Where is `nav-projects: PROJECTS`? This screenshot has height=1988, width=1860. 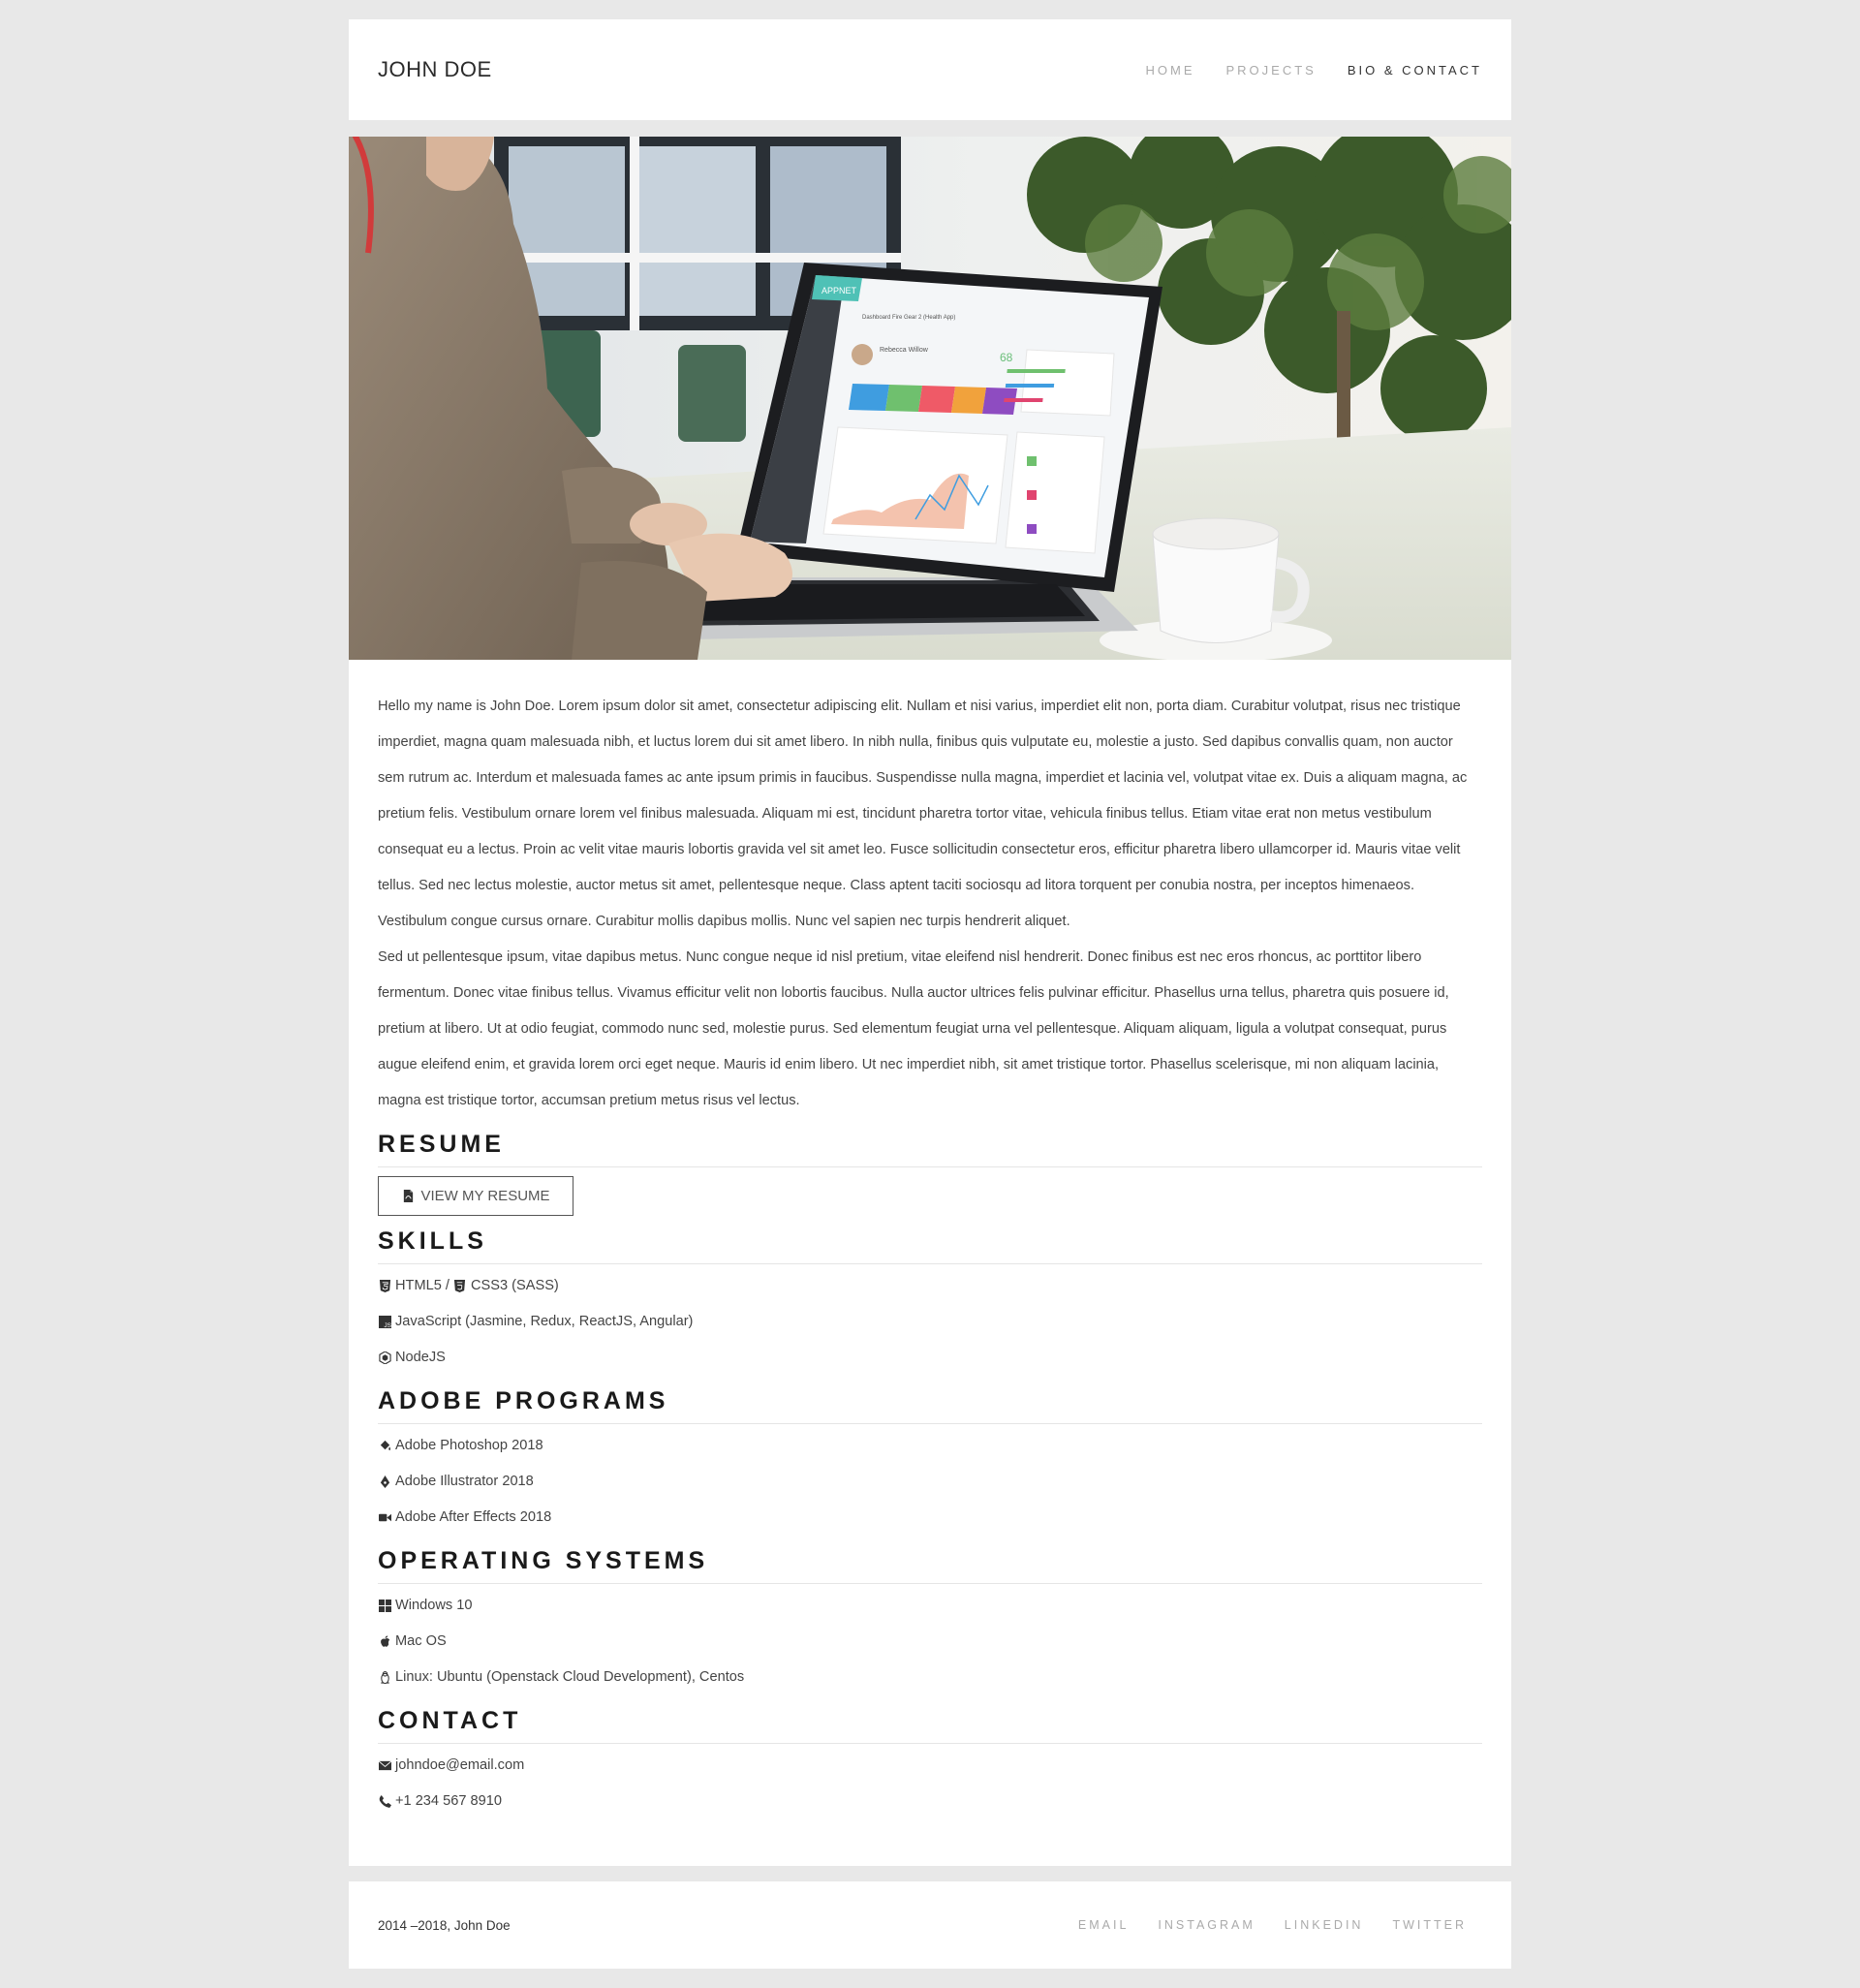 nav-projects: PROJECTS is located at coordinates (1271, 70).